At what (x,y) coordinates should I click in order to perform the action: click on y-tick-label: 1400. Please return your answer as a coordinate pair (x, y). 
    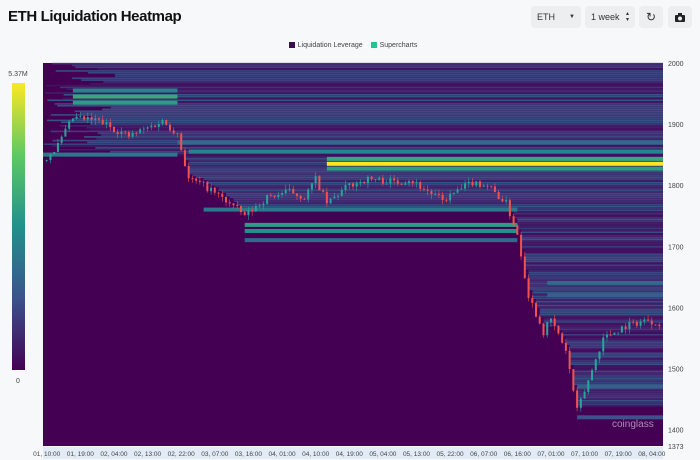
    Looking at the image, I should click on (676, 431).